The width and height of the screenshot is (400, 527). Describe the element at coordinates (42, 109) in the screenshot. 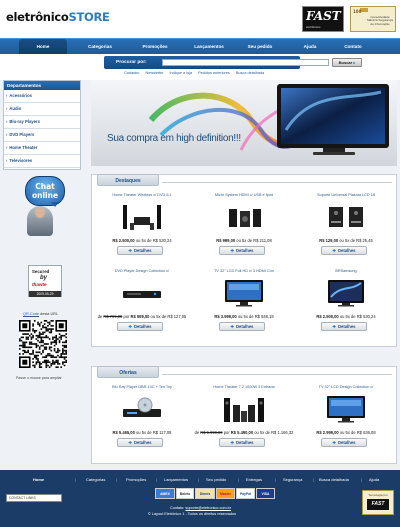

I see `dept-audio: › Áudio` at that location.